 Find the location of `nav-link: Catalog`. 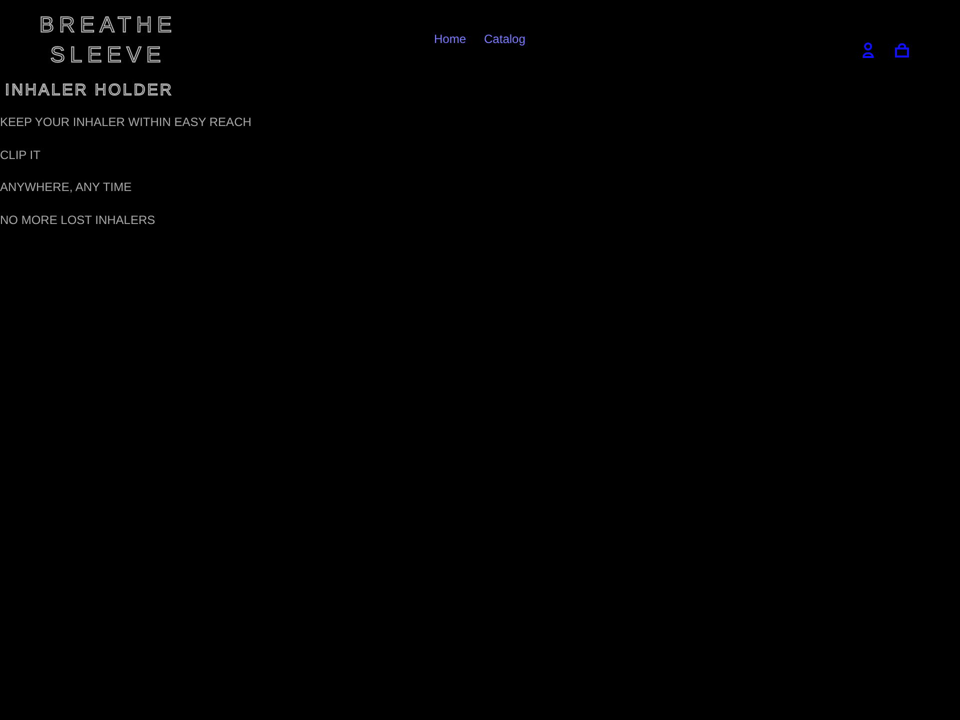

nav-link: Catalog is located at coordinates (505, 39).